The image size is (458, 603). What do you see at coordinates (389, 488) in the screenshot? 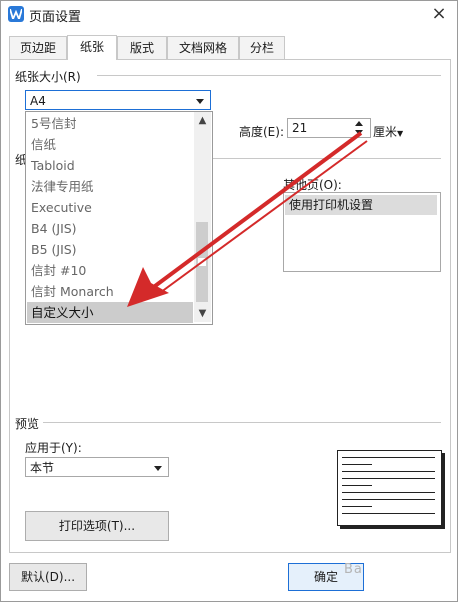
I see `page-preview-thumbnail` at bounding box center [389, 488].